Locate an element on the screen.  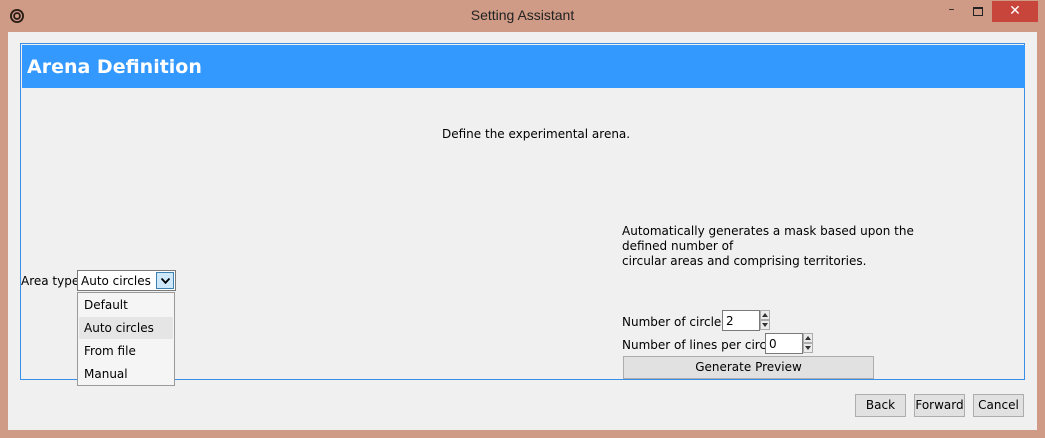
area-type-label: Area type: is located at coordinates (52, 281).